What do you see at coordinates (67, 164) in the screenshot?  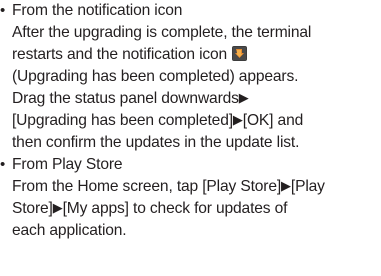 I see `item-2-heading: From Play Store` at bounding box center [67, 164].